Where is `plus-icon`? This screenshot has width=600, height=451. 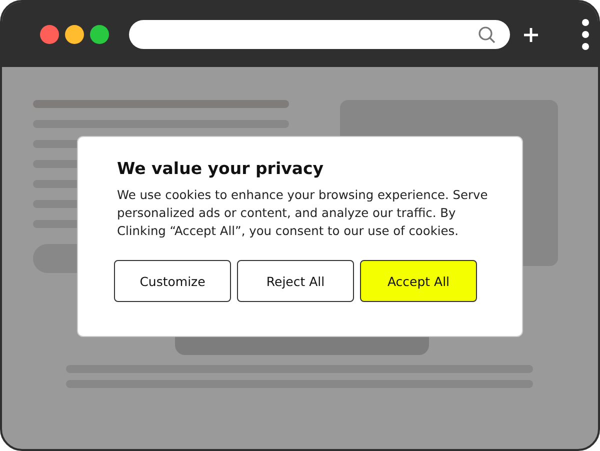 plus-icon is located at coordinates (531, 35).